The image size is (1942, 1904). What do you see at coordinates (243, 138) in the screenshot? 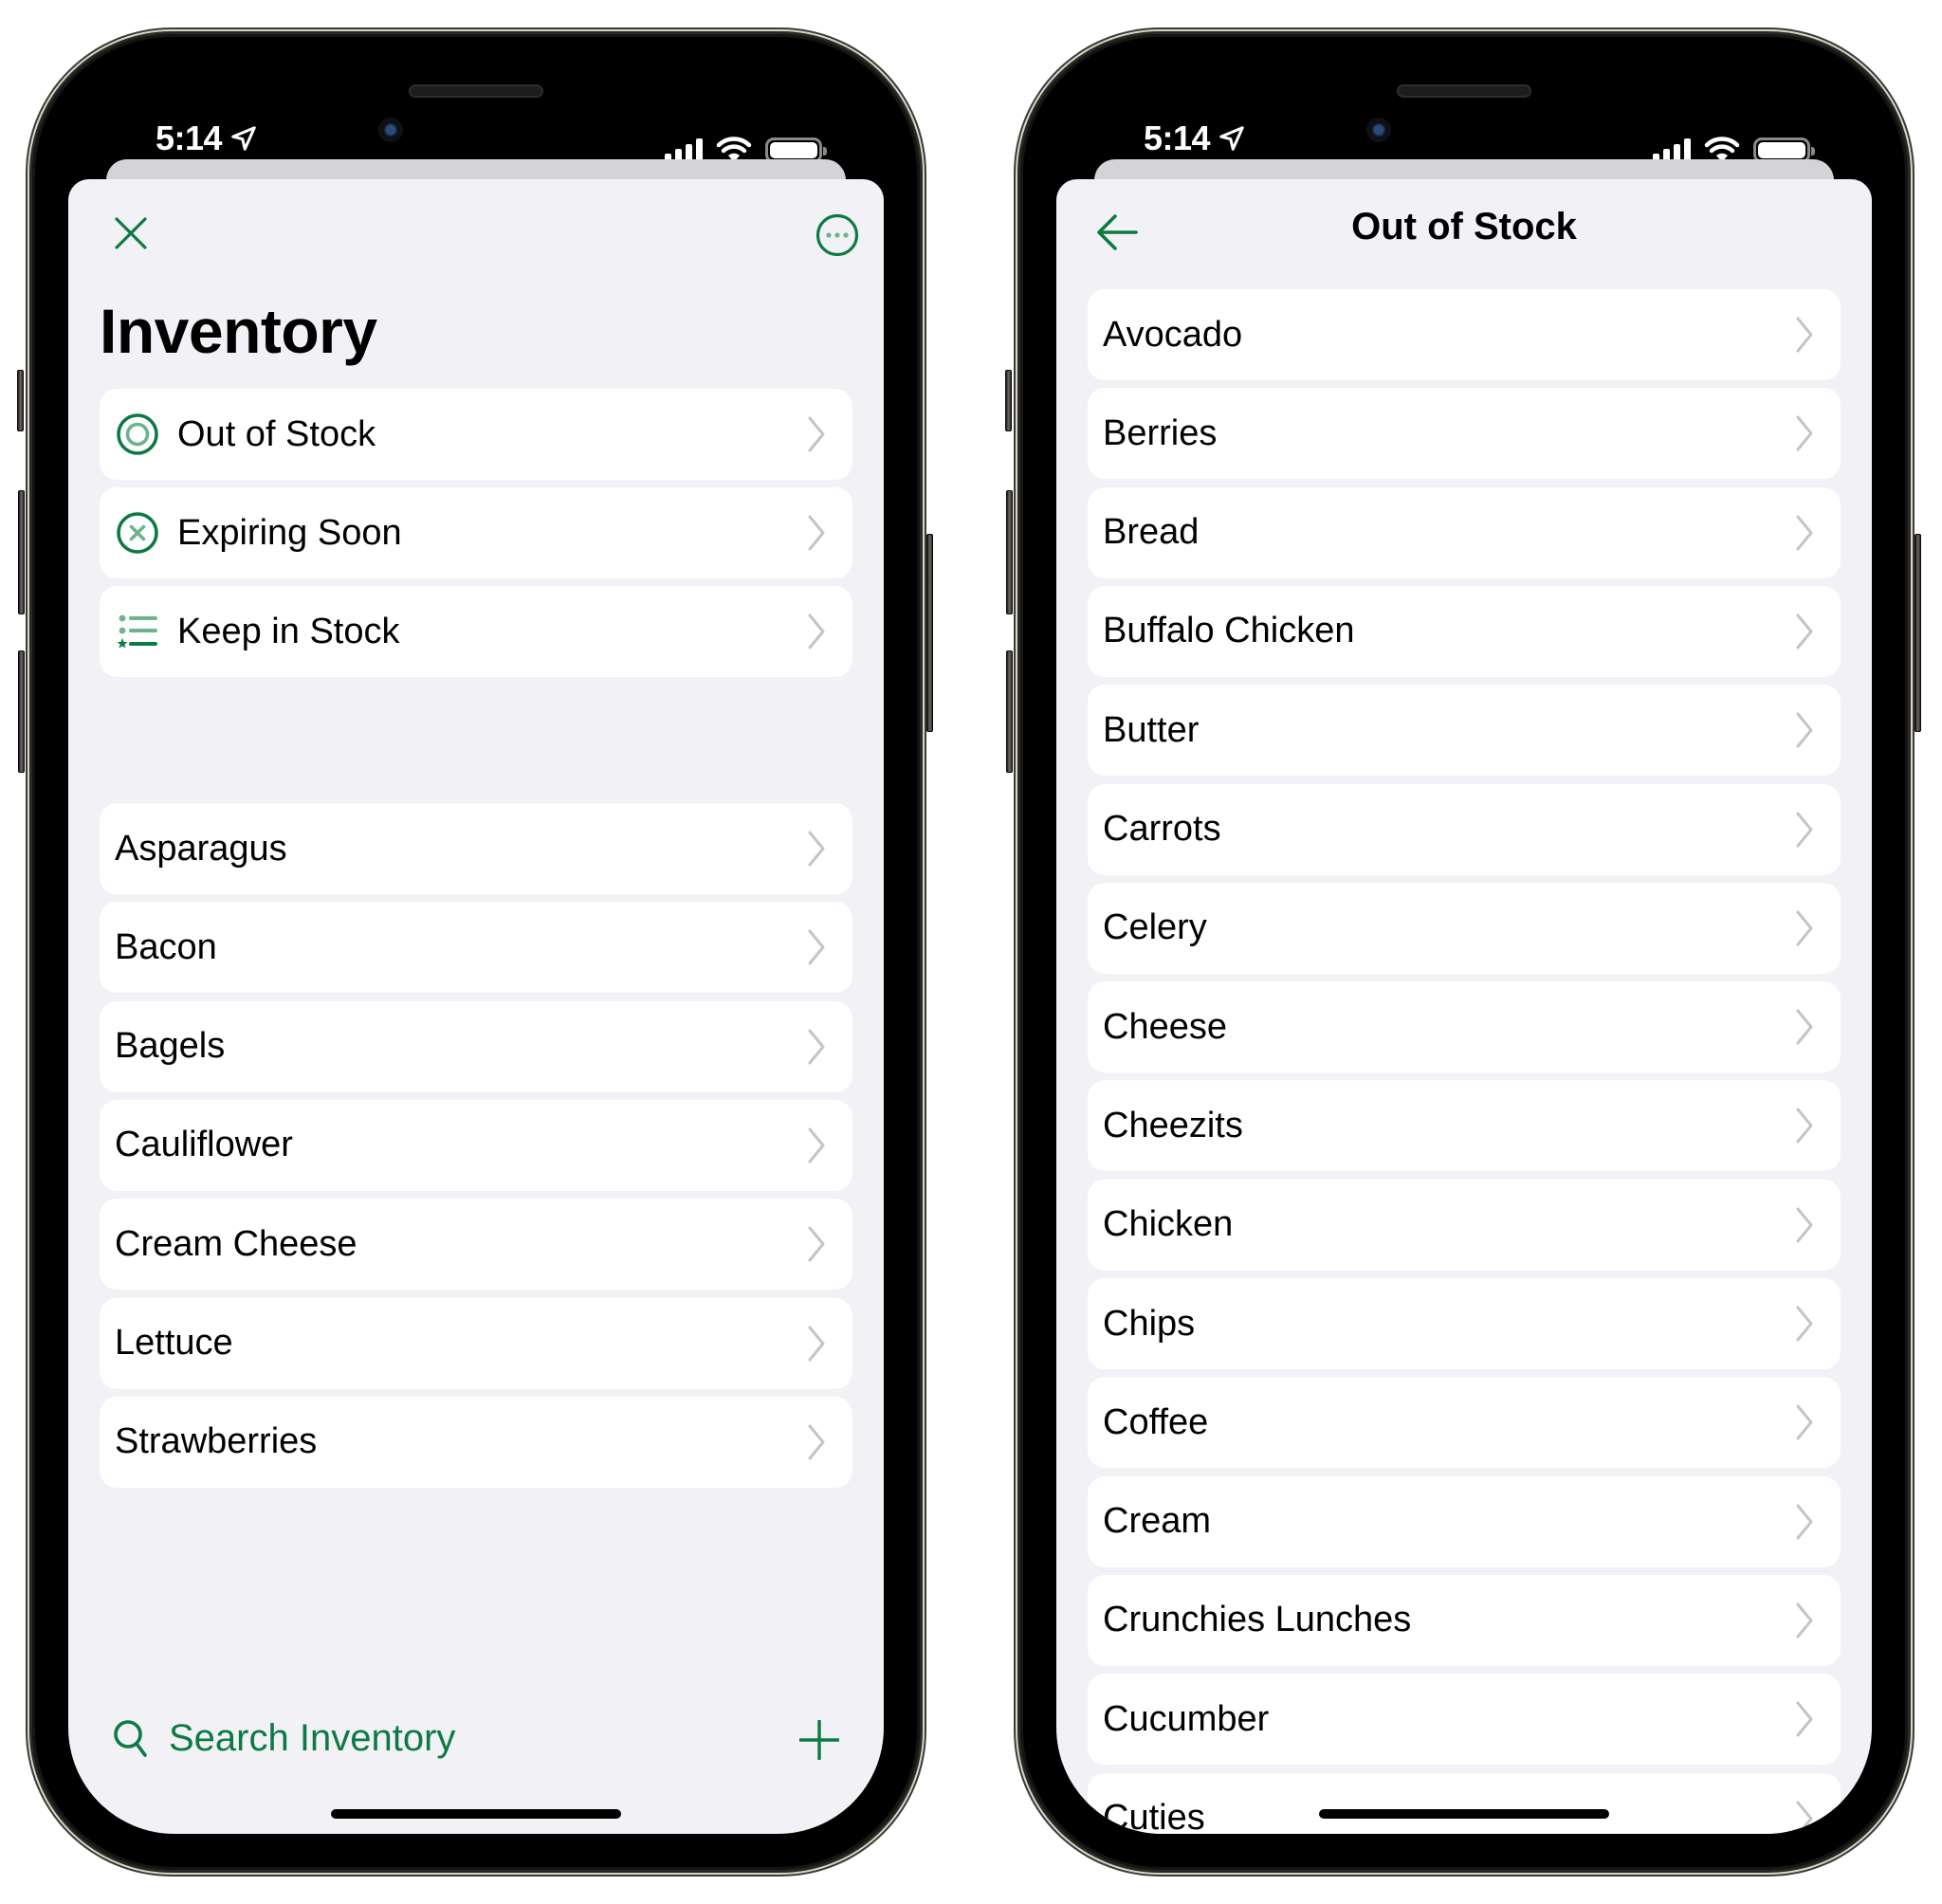
I see `location-arrow-icon` at bounding box center [243, 138].